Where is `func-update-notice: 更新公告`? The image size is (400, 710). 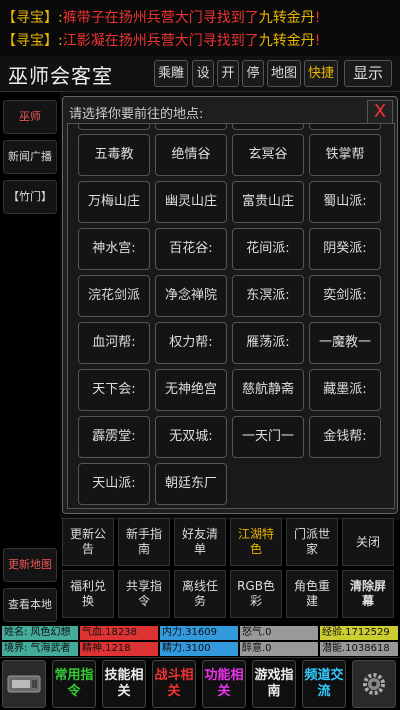 func-update-notice: 更新公告 is located at coordinates (88, 542).